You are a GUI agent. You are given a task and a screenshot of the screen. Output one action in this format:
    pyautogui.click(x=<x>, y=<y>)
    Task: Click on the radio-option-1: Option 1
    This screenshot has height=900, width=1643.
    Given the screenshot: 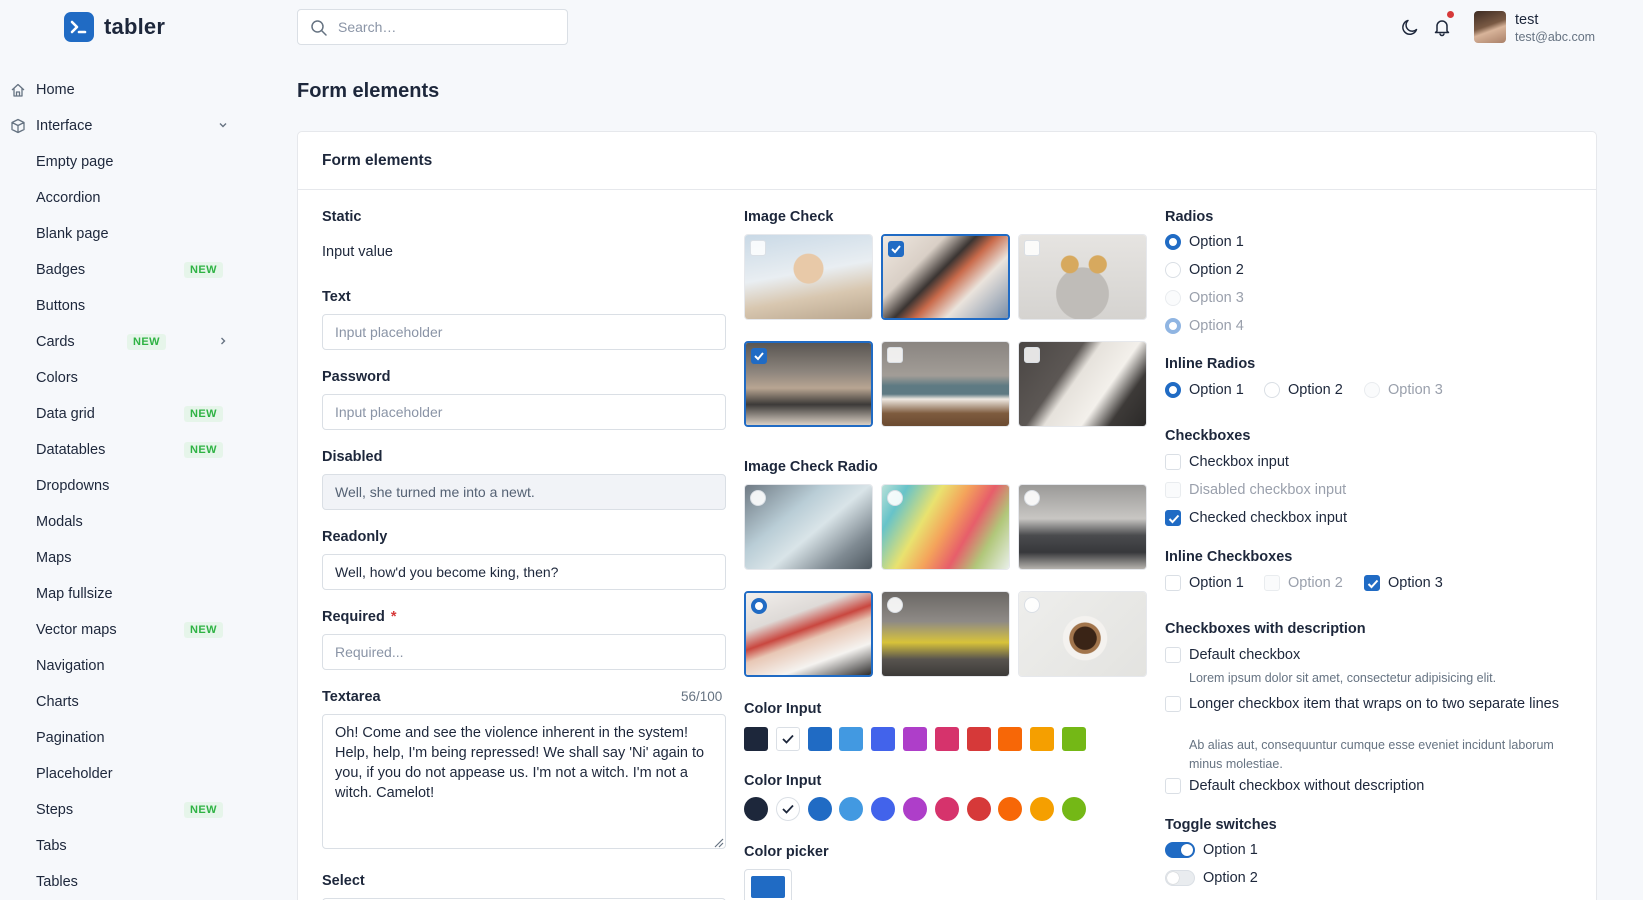 What is the action you would take?
    pyautogui.click(x=1204, y=242)
    